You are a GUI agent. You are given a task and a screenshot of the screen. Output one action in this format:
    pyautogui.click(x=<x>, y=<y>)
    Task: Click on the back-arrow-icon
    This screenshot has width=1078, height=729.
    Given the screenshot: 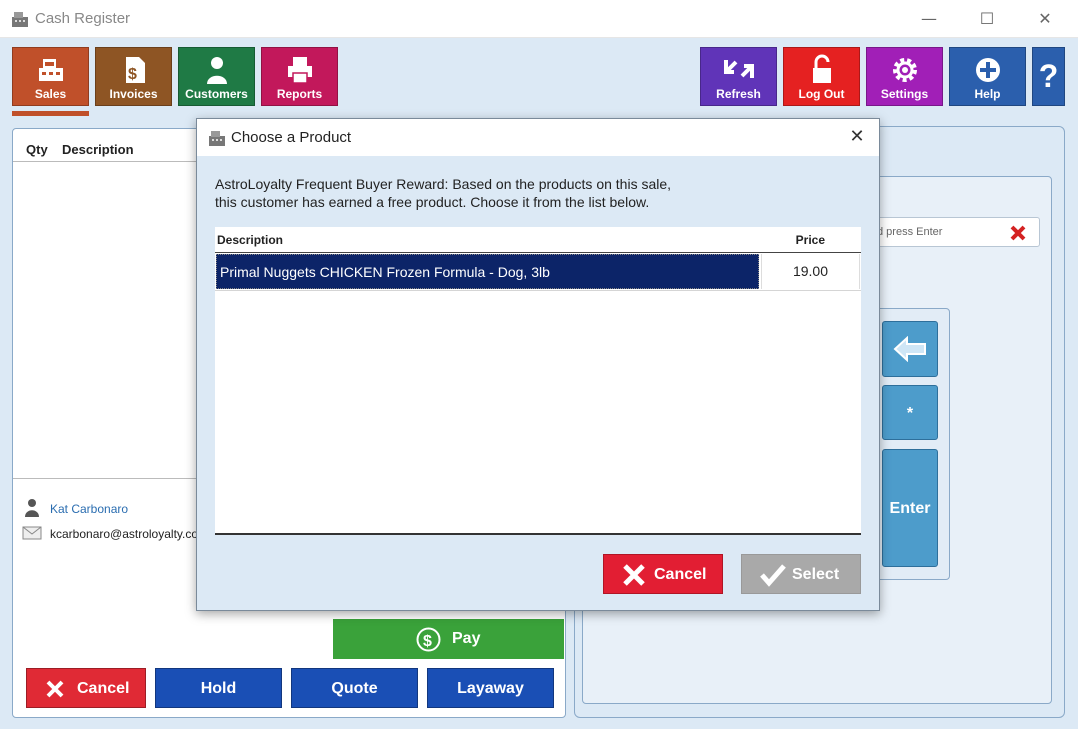 What is the action you would take?
    pyautogui.click(x=909, y=349)
    